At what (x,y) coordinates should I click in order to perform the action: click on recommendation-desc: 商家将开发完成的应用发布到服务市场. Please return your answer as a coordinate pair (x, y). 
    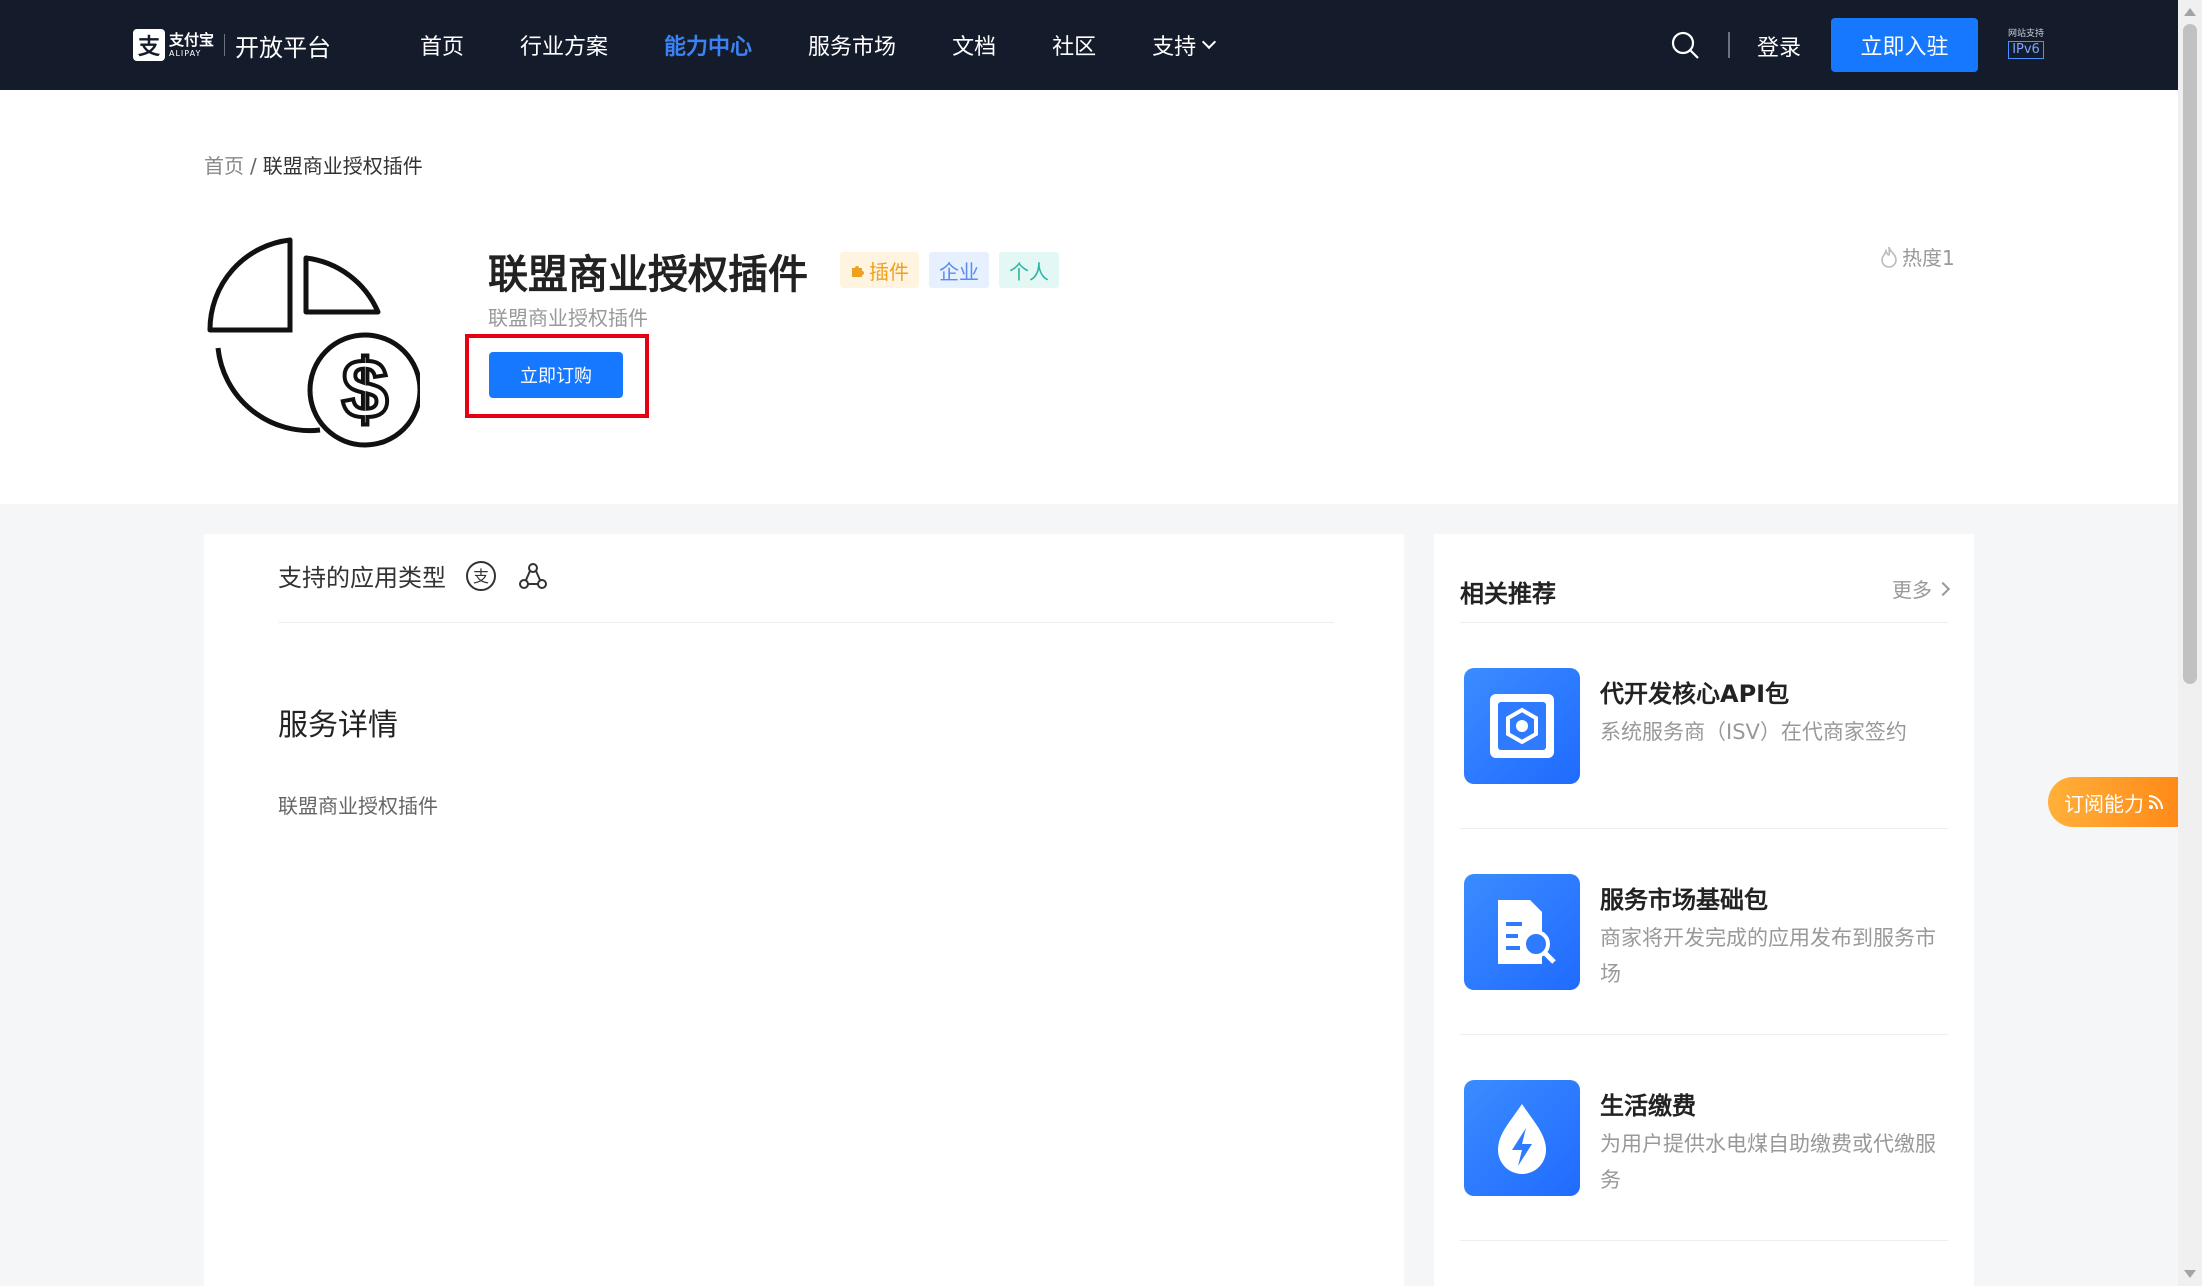
    Looking at the image, I should click on (1768, 956).